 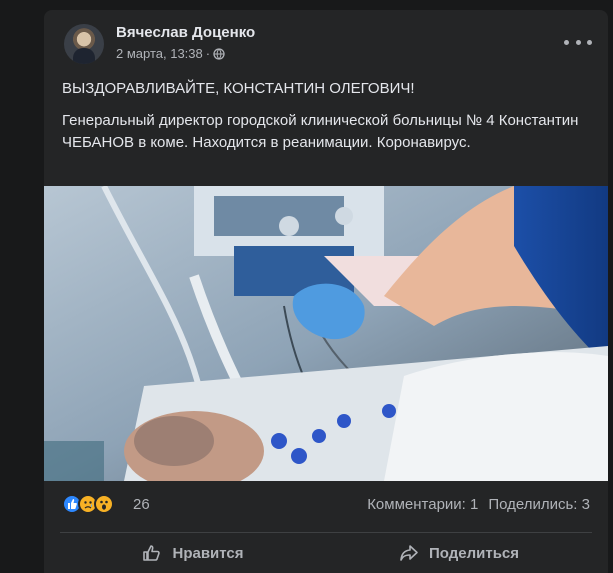 I want to click on shares-count: Поделились: 3, so click(x=539, y=504).